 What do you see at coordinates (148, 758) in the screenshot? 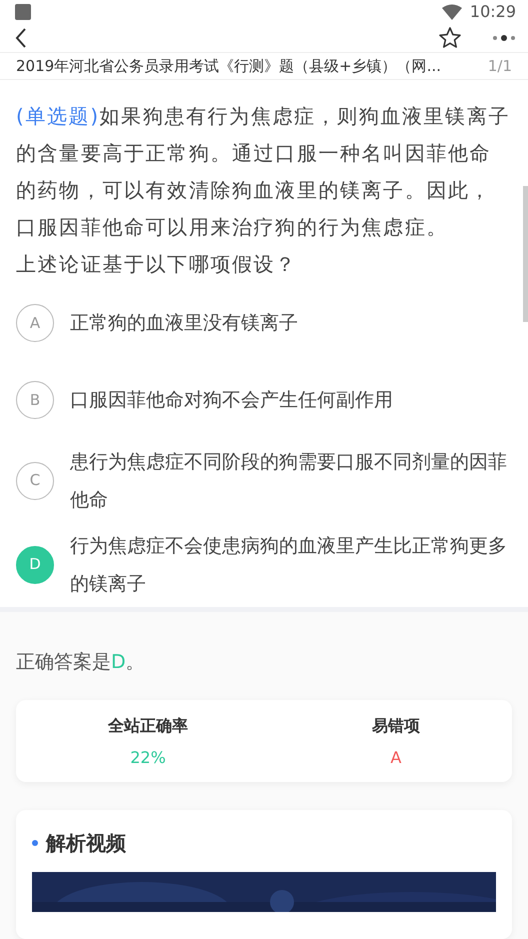
I see `stat-value: 22%` at bounding box center [148, 758].